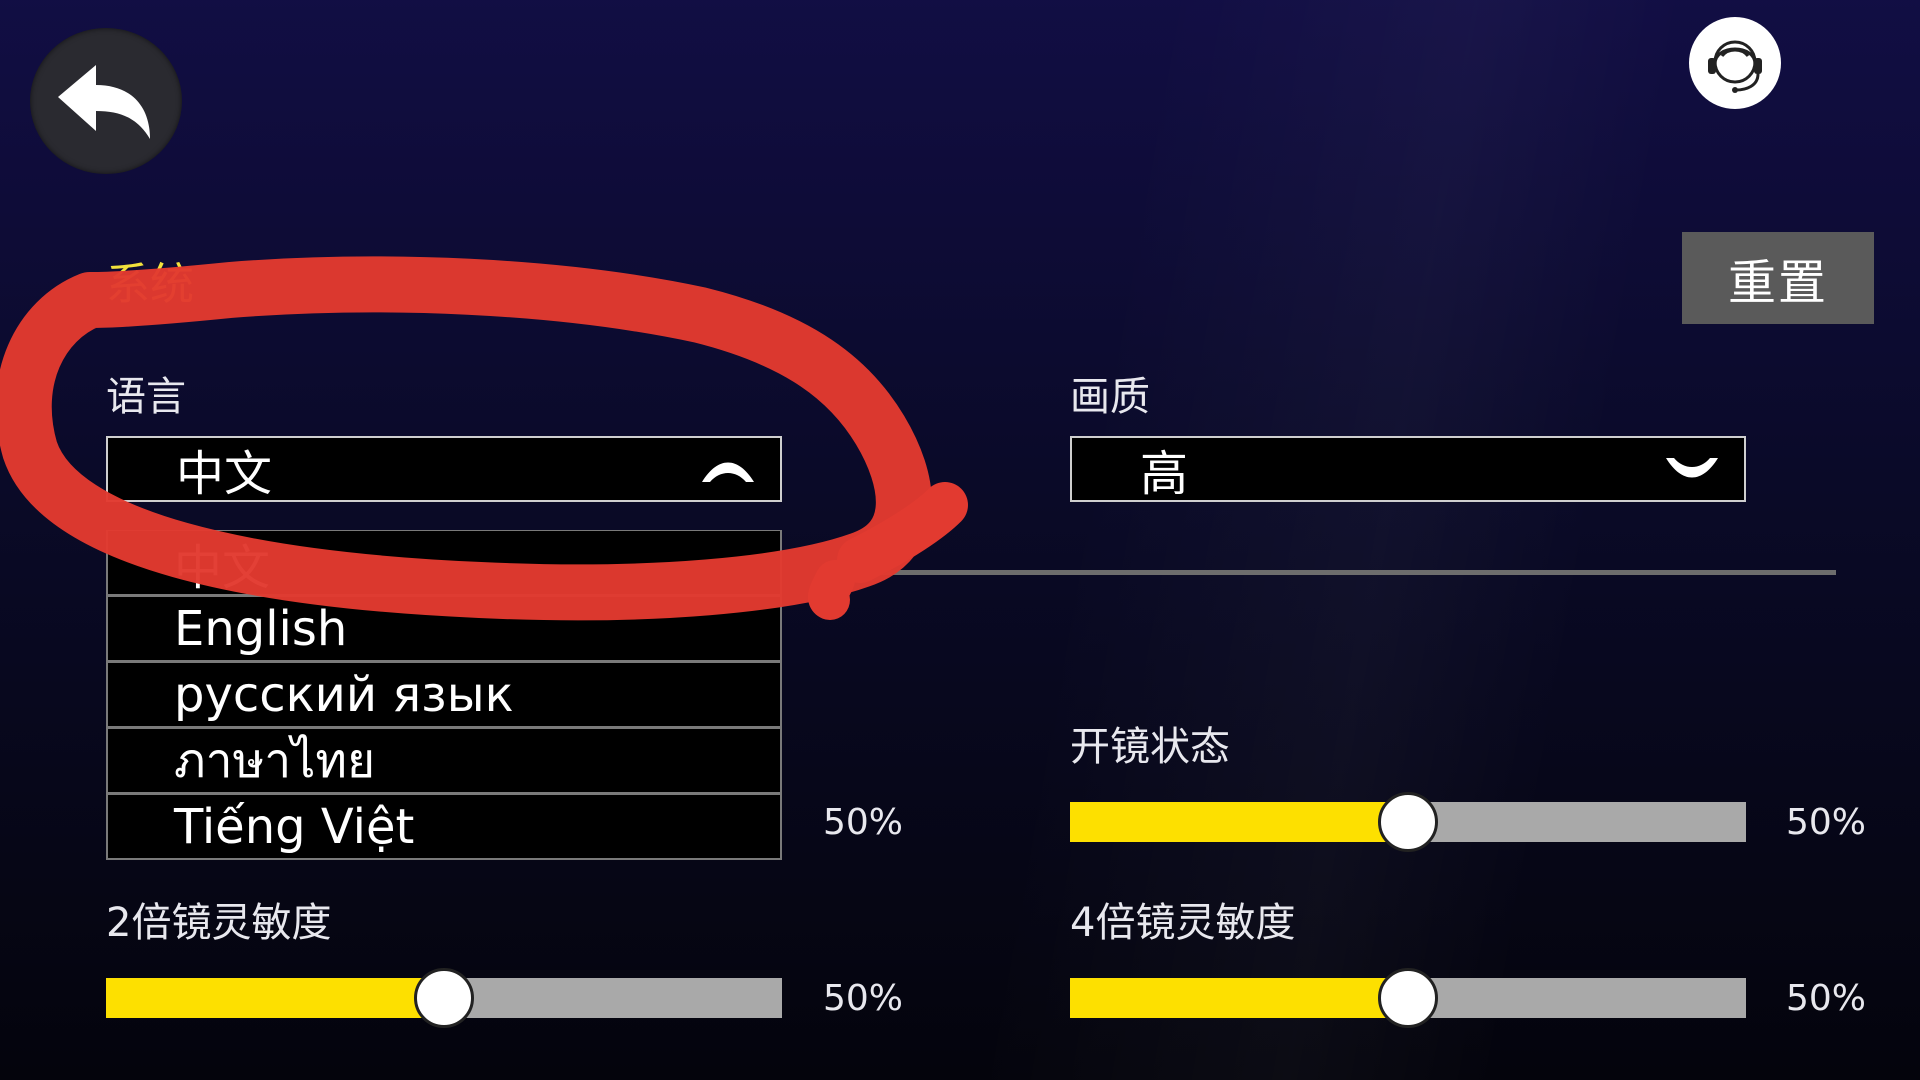 The width and height of the screenshot is (1920, 1080). What do you see at coordinates (728, 472) in the screenshot?
I see `chevron-up-icon` at bounding box center [728, 472].